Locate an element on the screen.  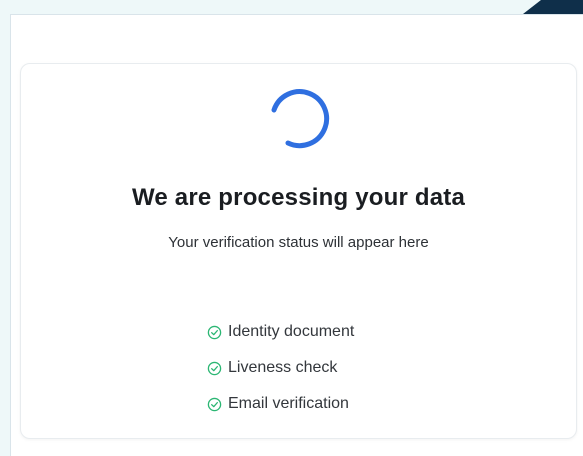
spinner-icon is located at coordinates (300, 119).